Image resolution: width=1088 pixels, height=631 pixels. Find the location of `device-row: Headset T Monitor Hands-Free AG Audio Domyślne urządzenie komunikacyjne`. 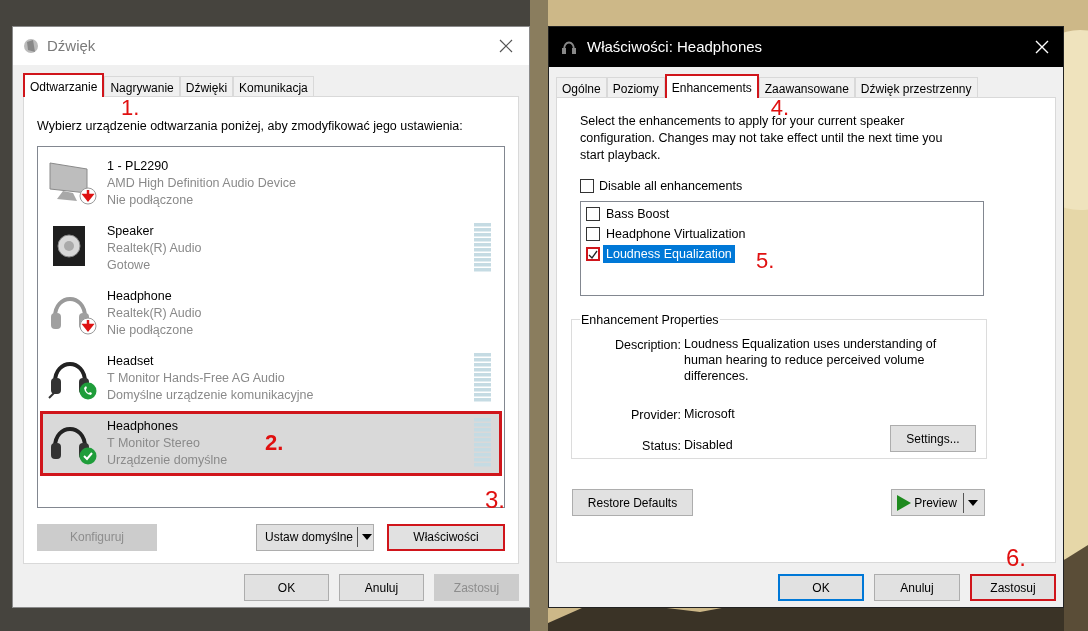

device-row: Headset T Monitor Hands-Free AG Audio Domyślne urządzenie komunikacyjne is located at coordinates (271, 378).